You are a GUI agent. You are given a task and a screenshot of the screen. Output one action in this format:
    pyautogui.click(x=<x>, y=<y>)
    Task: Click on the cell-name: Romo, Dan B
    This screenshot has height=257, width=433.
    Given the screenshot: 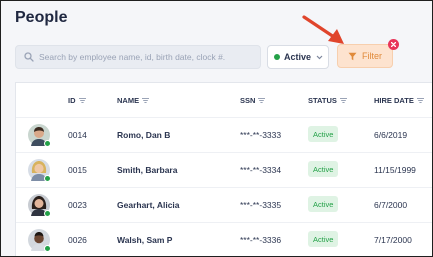 What is the action you would take?
    pyautogui.click(x=143, y=135)
    